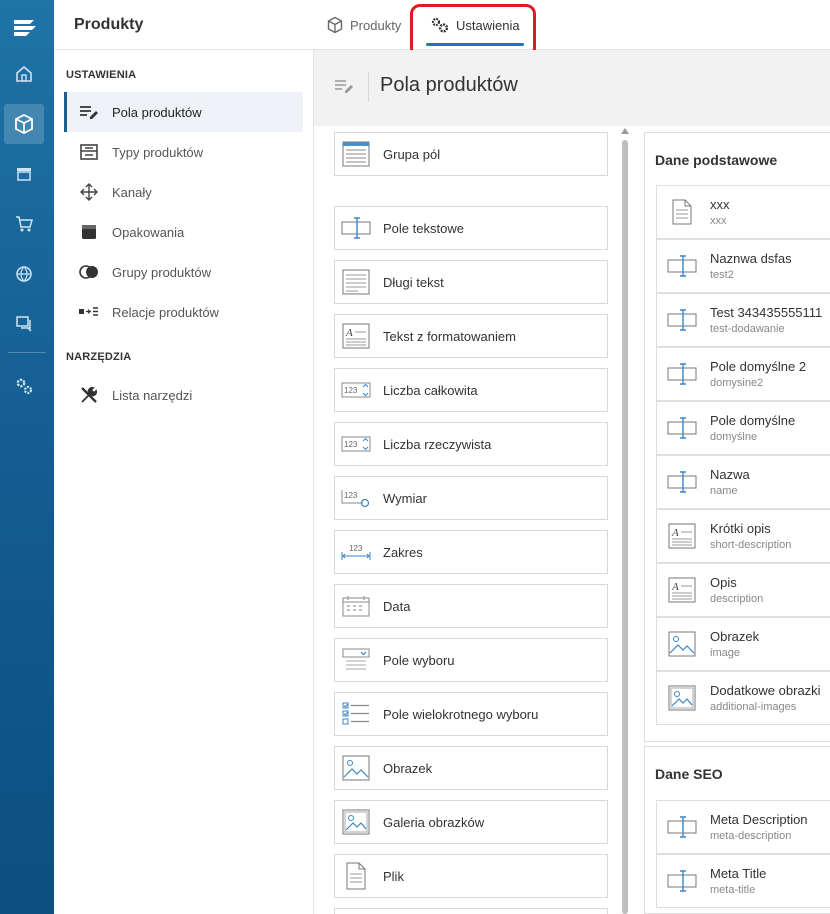  Describe the element at coordinates (24, 224) in the screenshot. I see `cart-icon` at that location.